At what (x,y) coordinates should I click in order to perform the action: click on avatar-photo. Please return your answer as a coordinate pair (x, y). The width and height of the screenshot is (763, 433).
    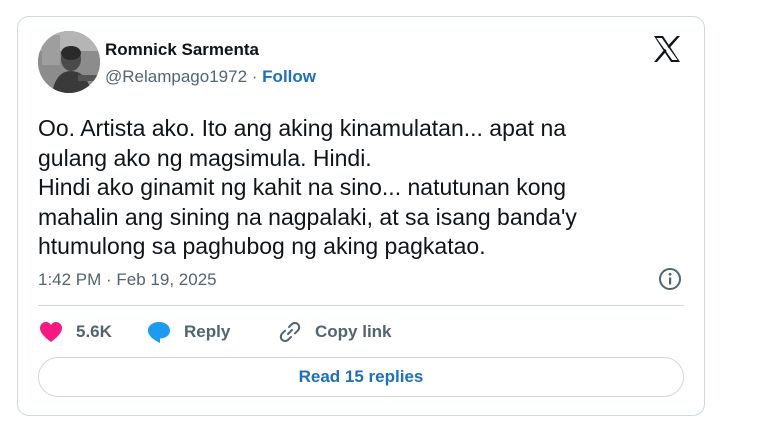
    Looking at the image, I should click on (69, 62).